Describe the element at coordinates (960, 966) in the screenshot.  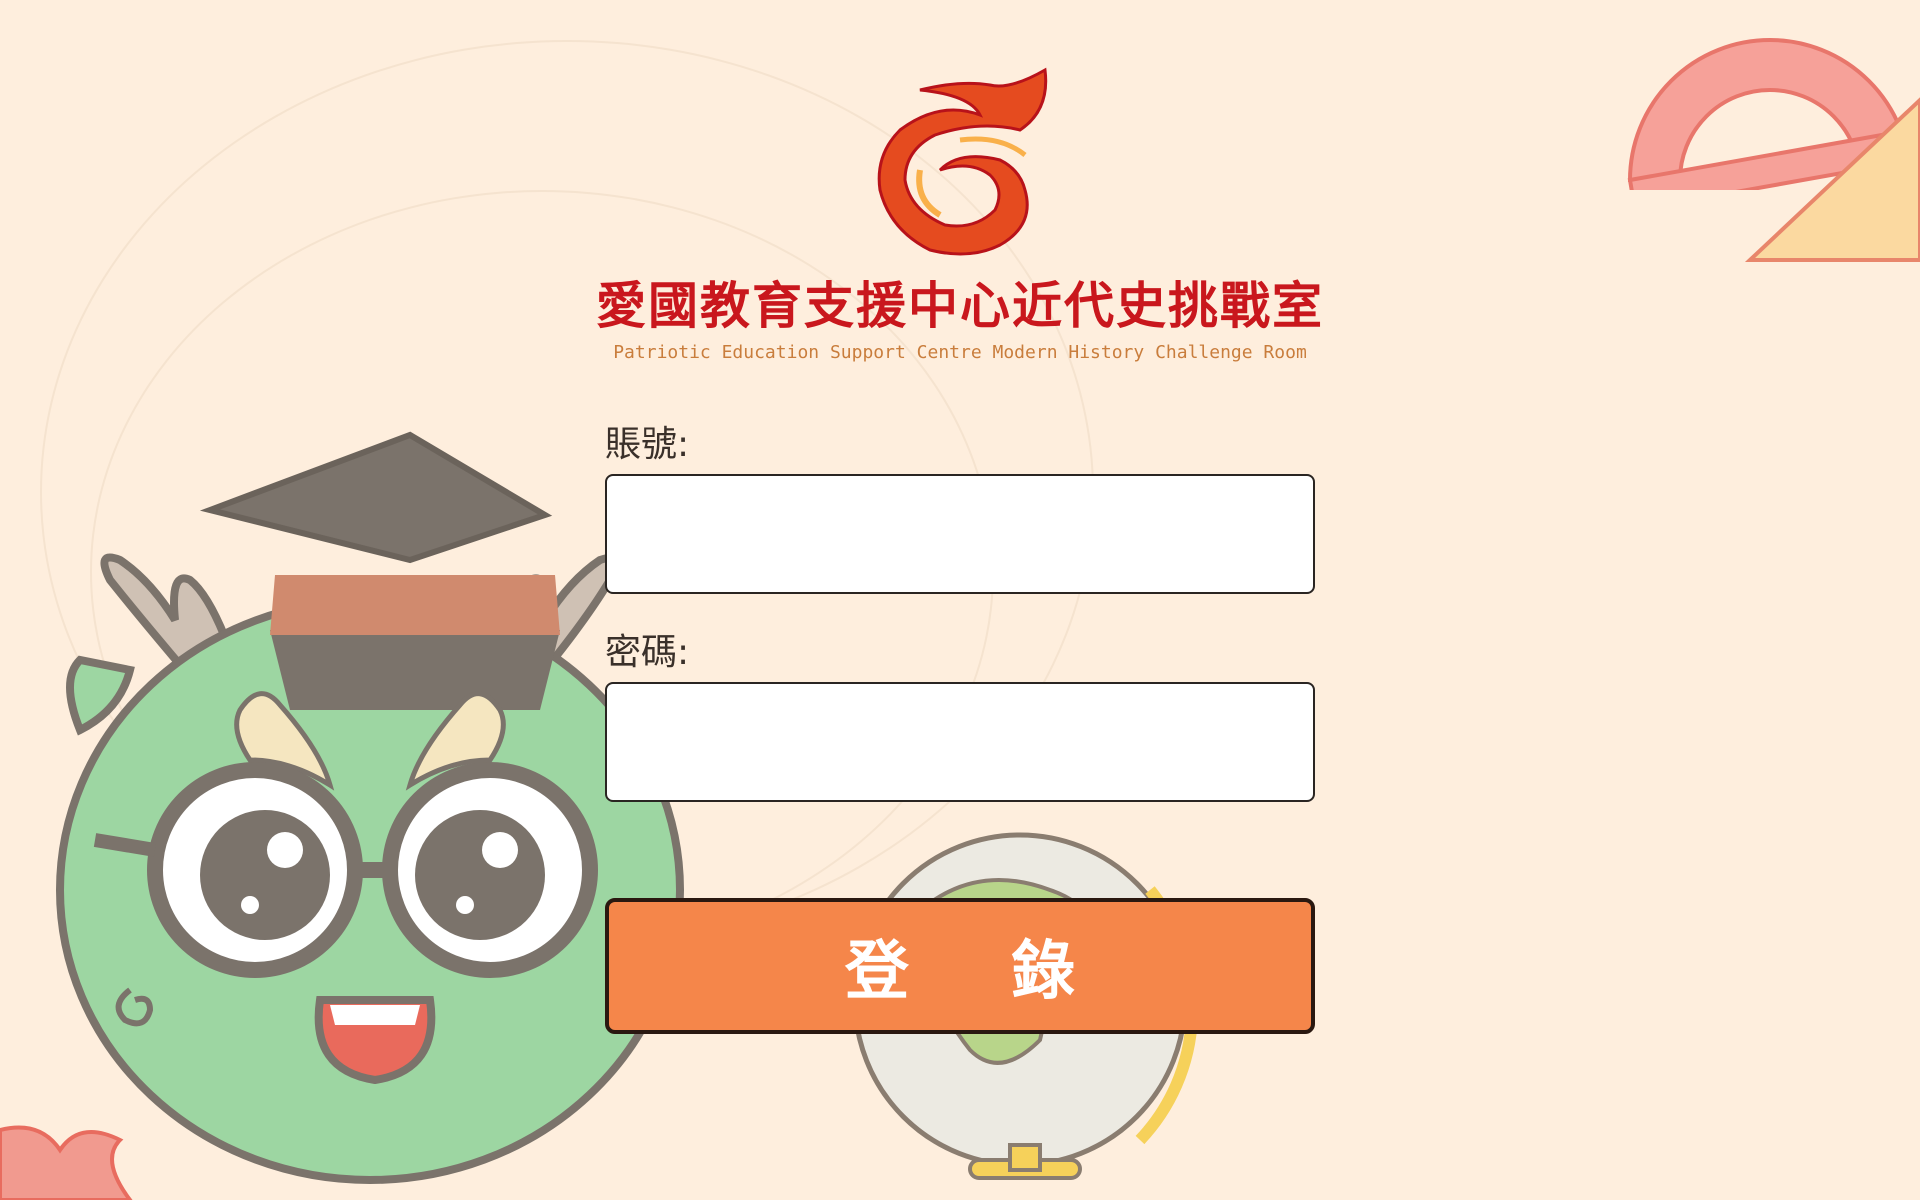
I see `login-button: 登 錄` at that location.